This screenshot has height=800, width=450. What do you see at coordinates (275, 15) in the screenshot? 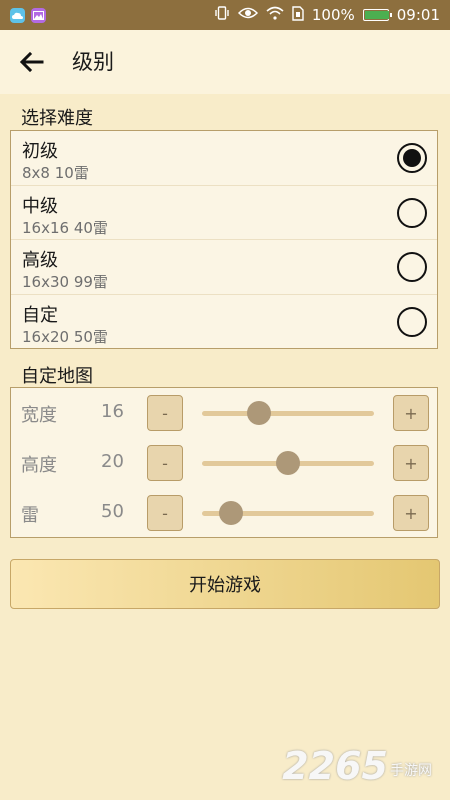
I see `wifi-icon` at bounding box center [275, 15].